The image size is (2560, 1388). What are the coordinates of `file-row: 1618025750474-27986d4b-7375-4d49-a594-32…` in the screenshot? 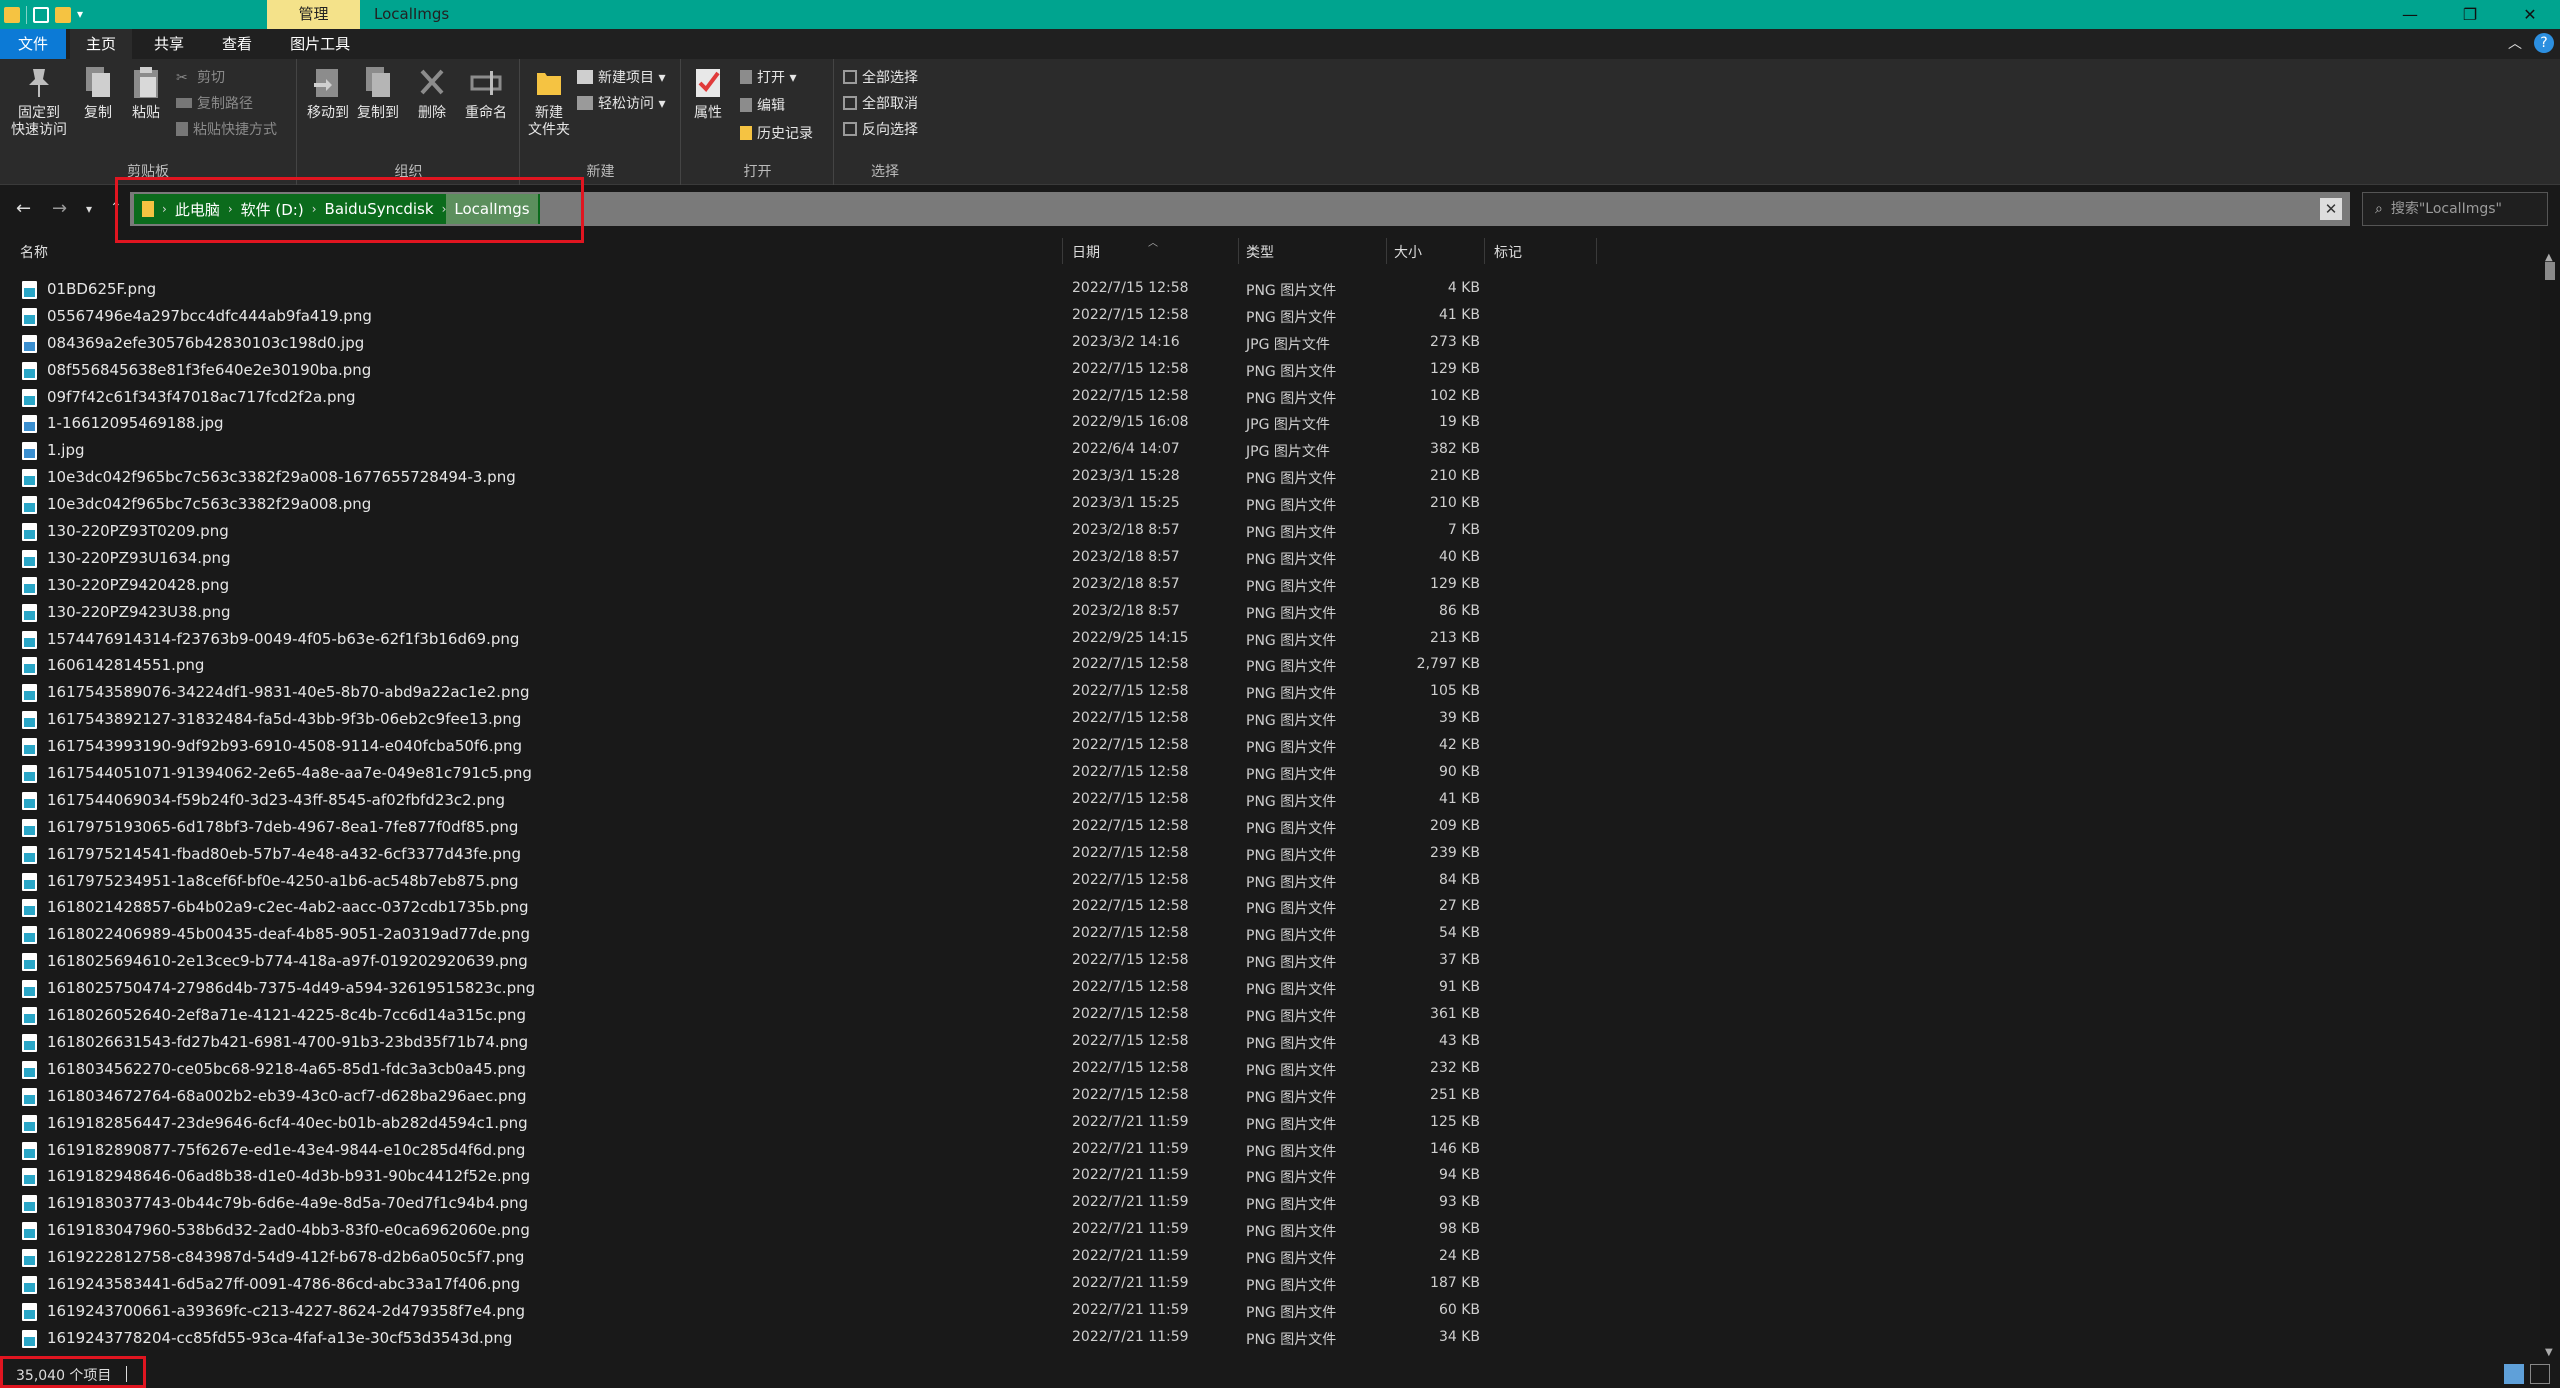 It's located at (1270, 988).